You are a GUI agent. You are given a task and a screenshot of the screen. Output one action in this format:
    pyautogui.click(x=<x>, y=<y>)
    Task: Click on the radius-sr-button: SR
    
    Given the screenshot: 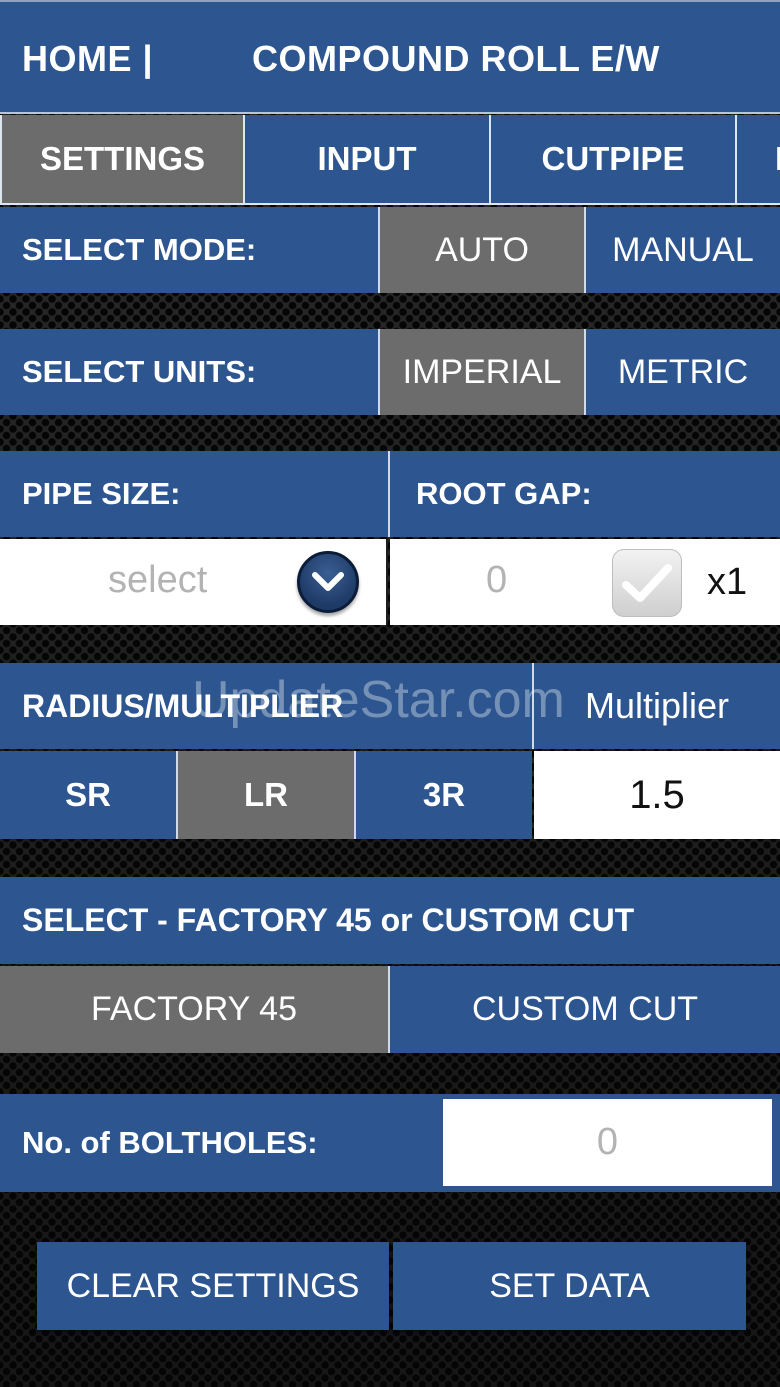 What is the action you would take?
    pyautogui.click(x=88, y=795)
    